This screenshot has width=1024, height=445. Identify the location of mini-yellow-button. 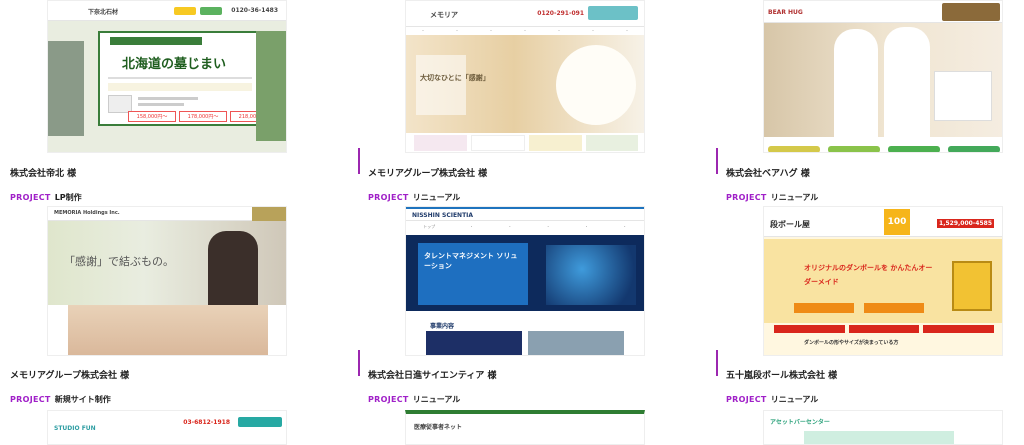
(185, 11).